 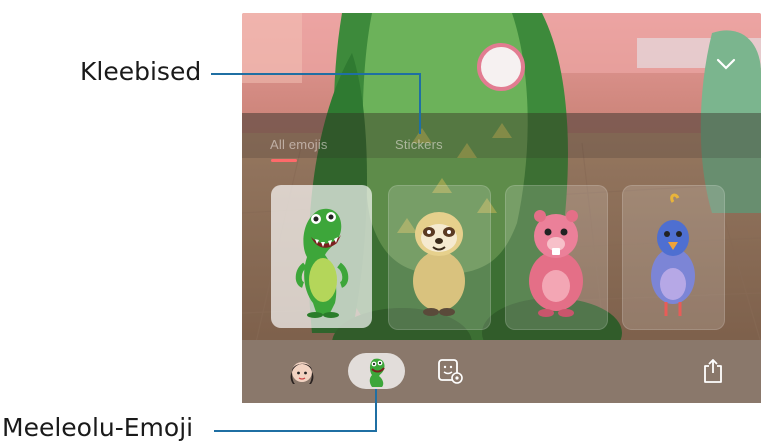 I want to click on sloth-character-icon, so click(x=439, y=264).